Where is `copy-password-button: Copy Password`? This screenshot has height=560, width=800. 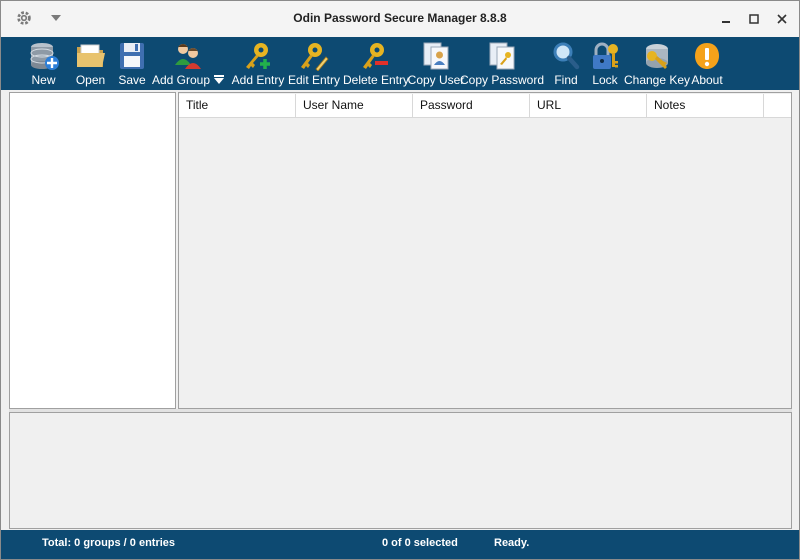
copy-password-button: Copy Password is located at coordinates (502, 63).